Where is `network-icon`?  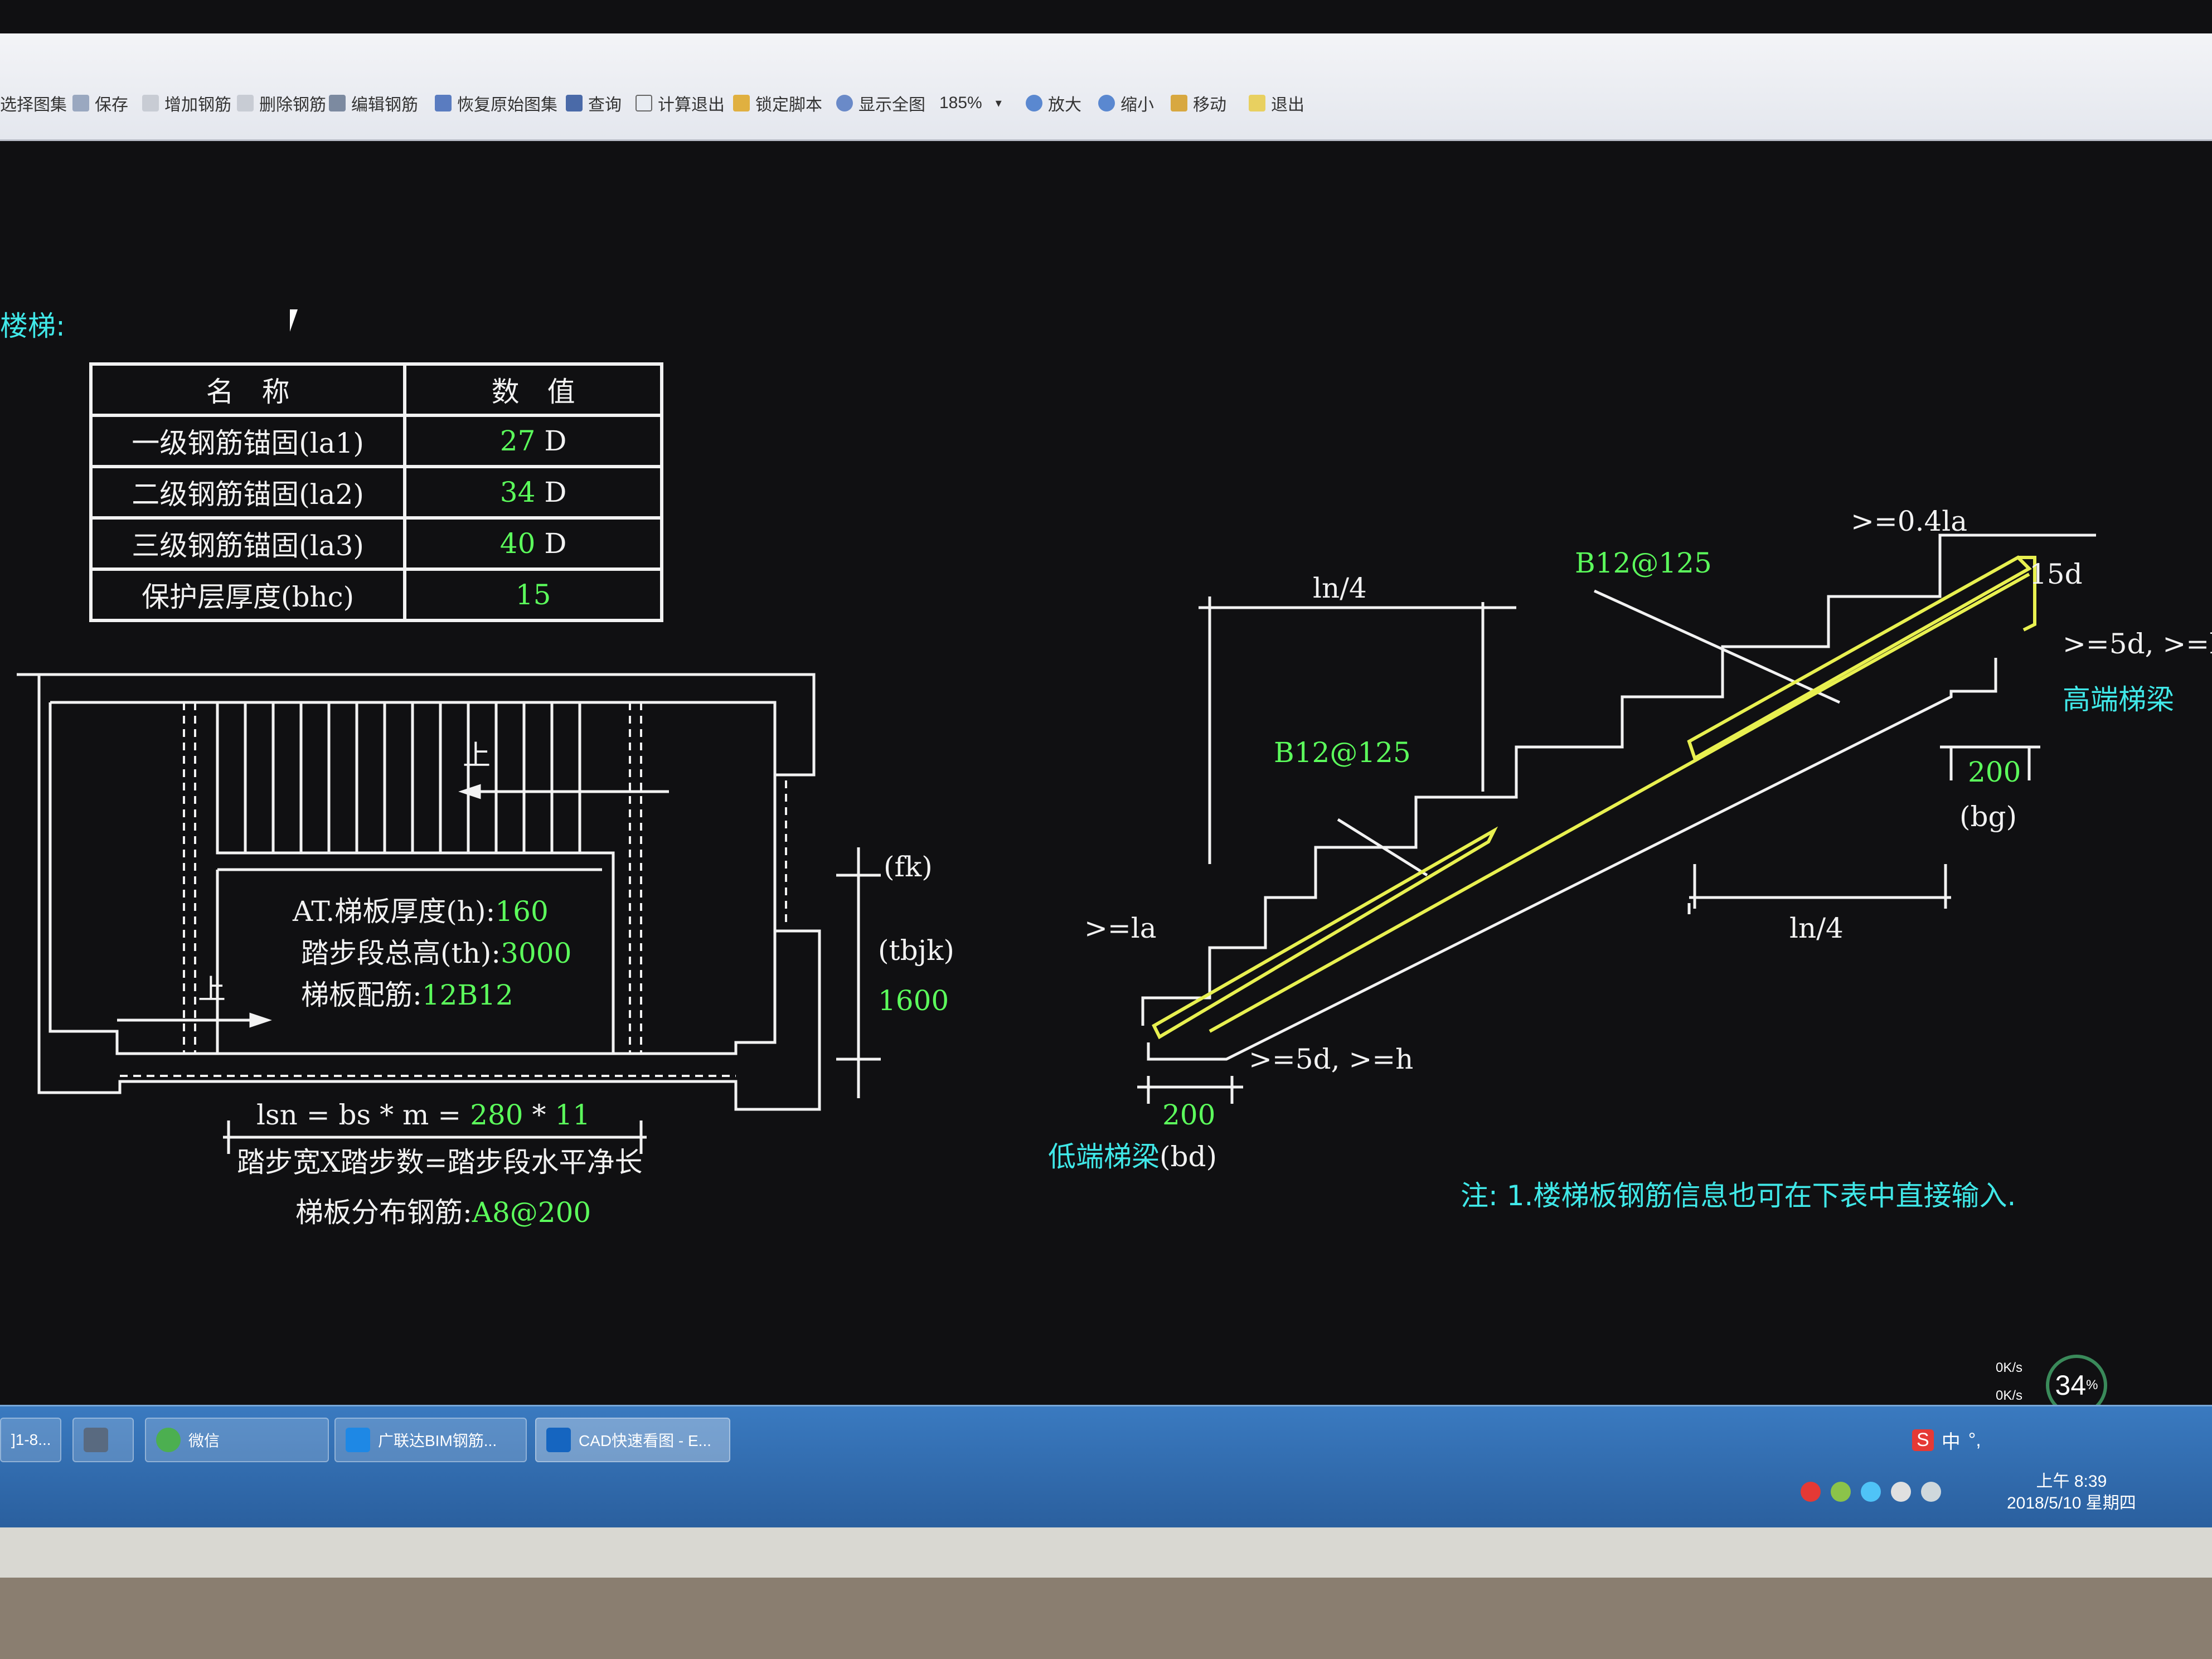
network-icon is located at coordinates (1931, 1492).